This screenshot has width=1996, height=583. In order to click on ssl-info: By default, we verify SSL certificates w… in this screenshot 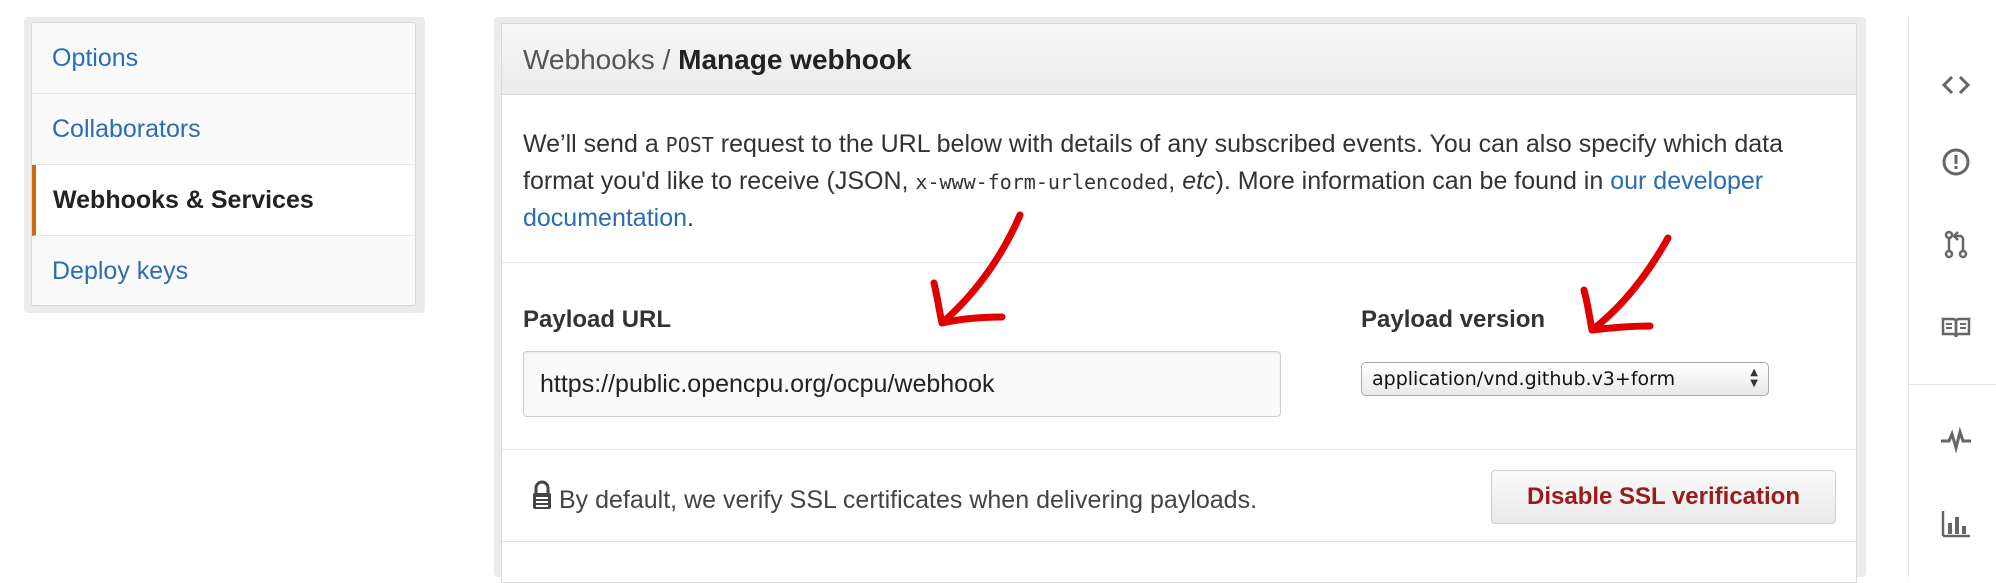, I will do `click(894, 501)`.